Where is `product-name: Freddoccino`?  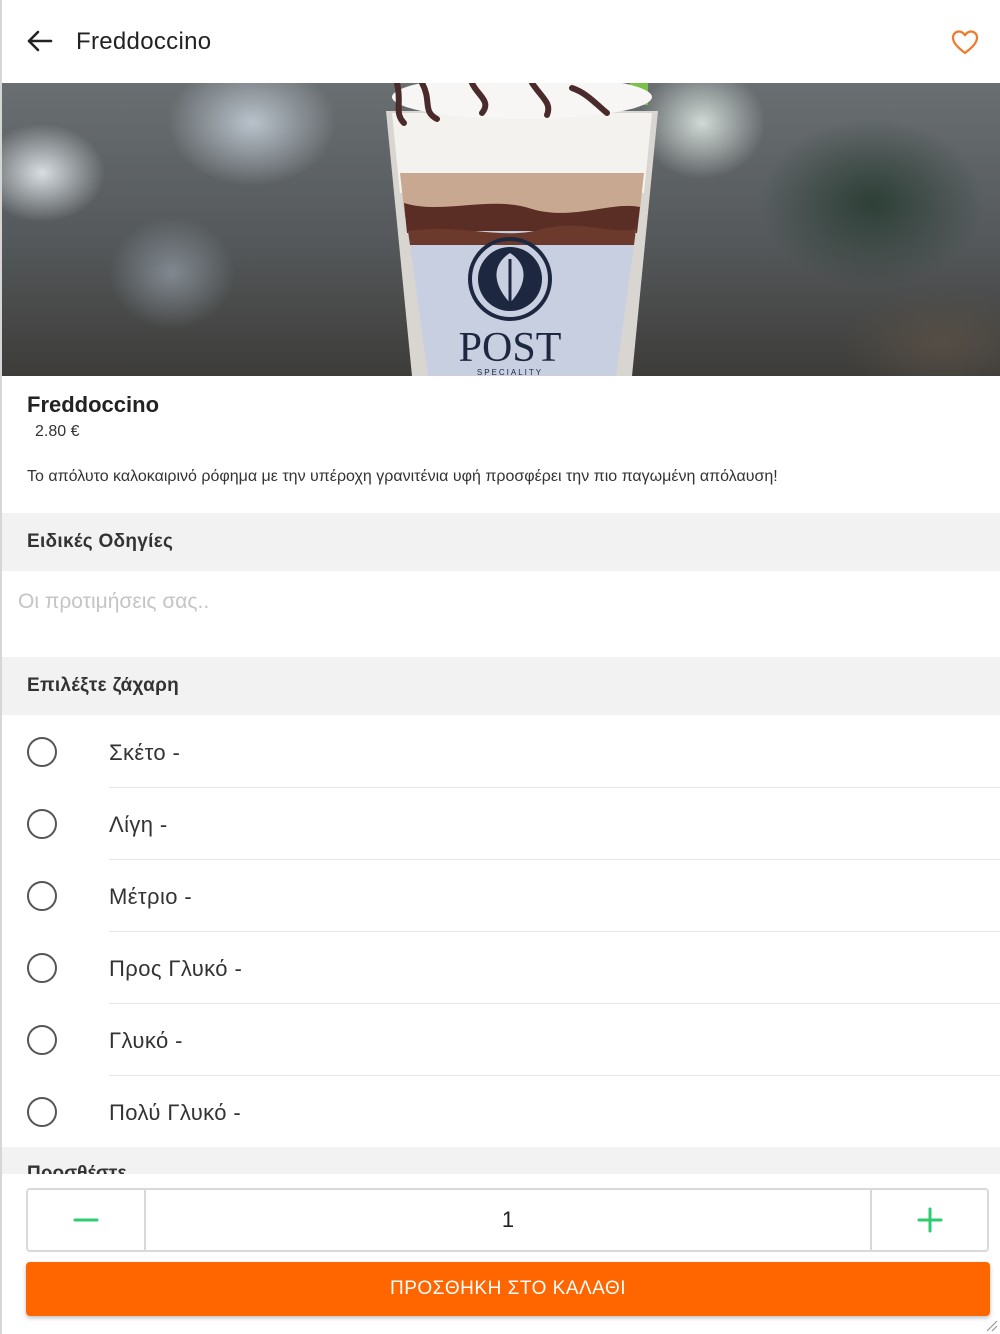 product-name: Freddoccino is located at coordinates (93, 404).